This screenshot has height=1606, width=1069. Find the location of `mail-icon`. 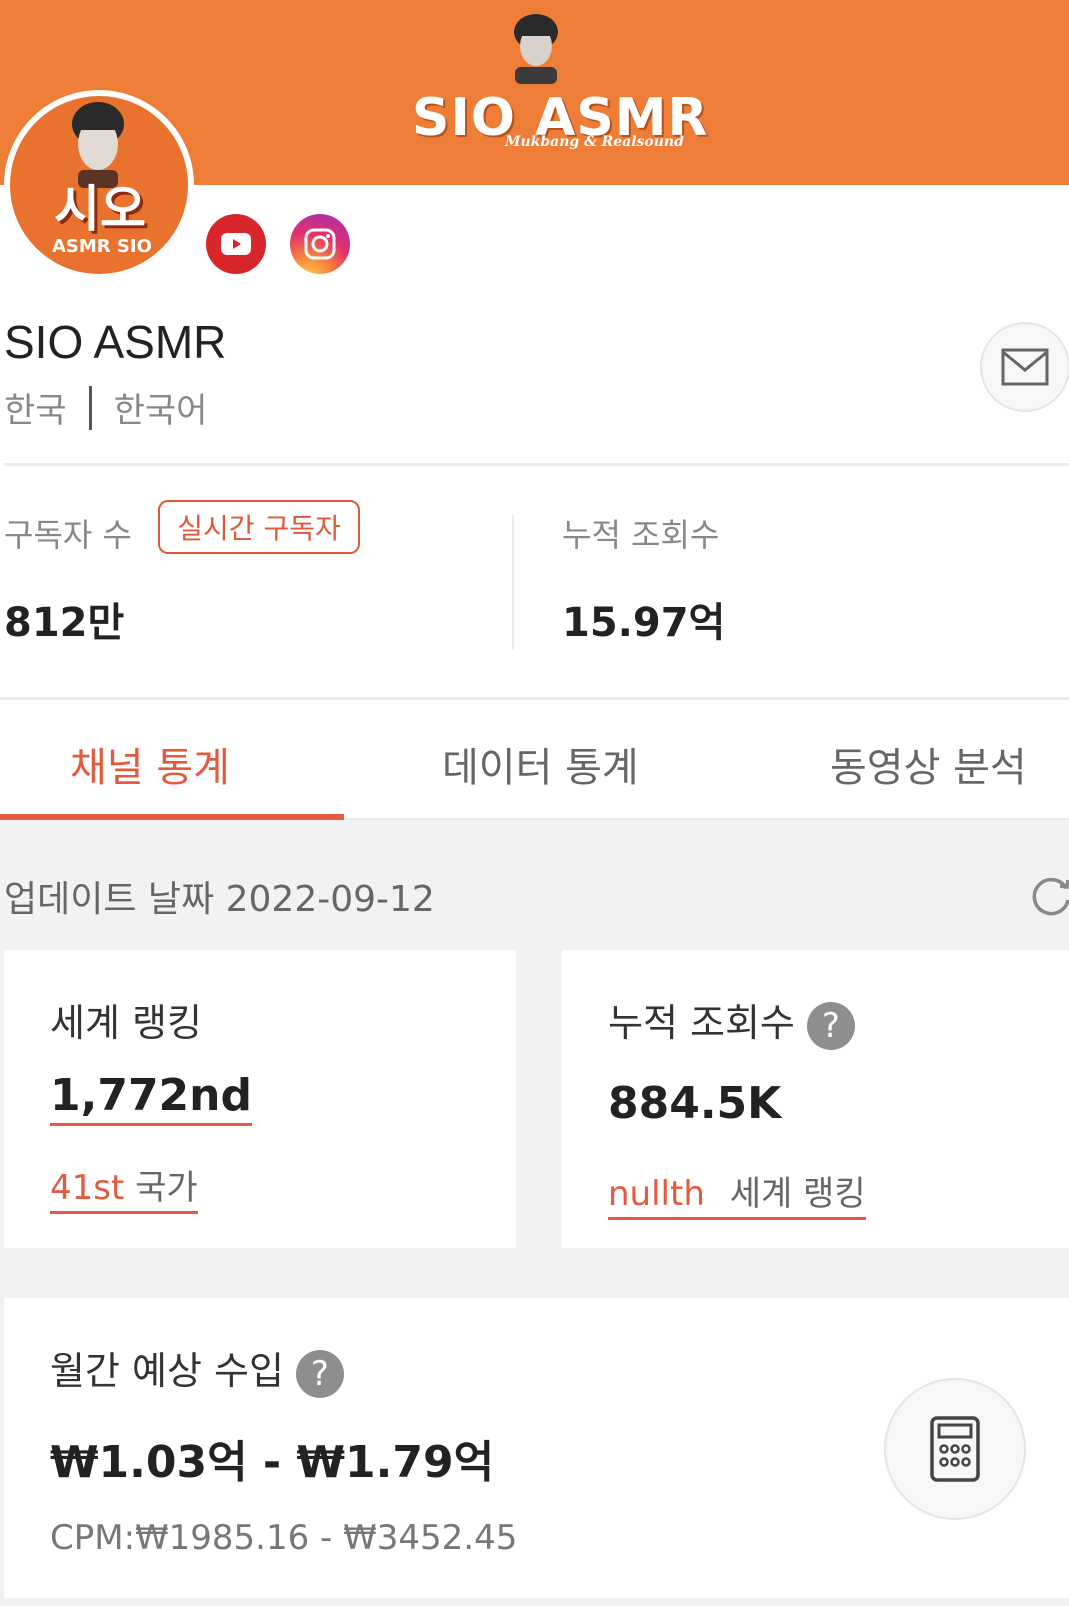

mail-icon is located at coordinates (1025, 367).